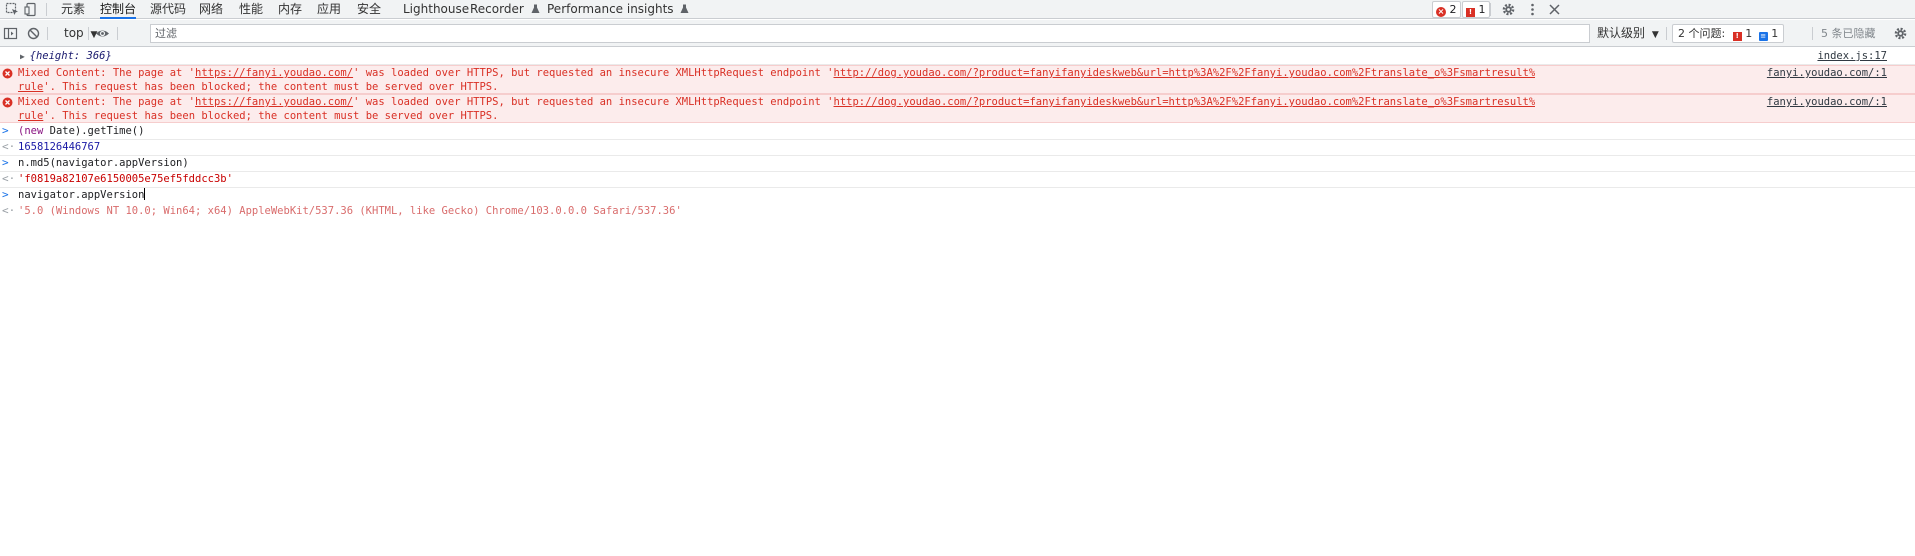  I want to click on execution-context-select: top ▼, so click(80, 33).